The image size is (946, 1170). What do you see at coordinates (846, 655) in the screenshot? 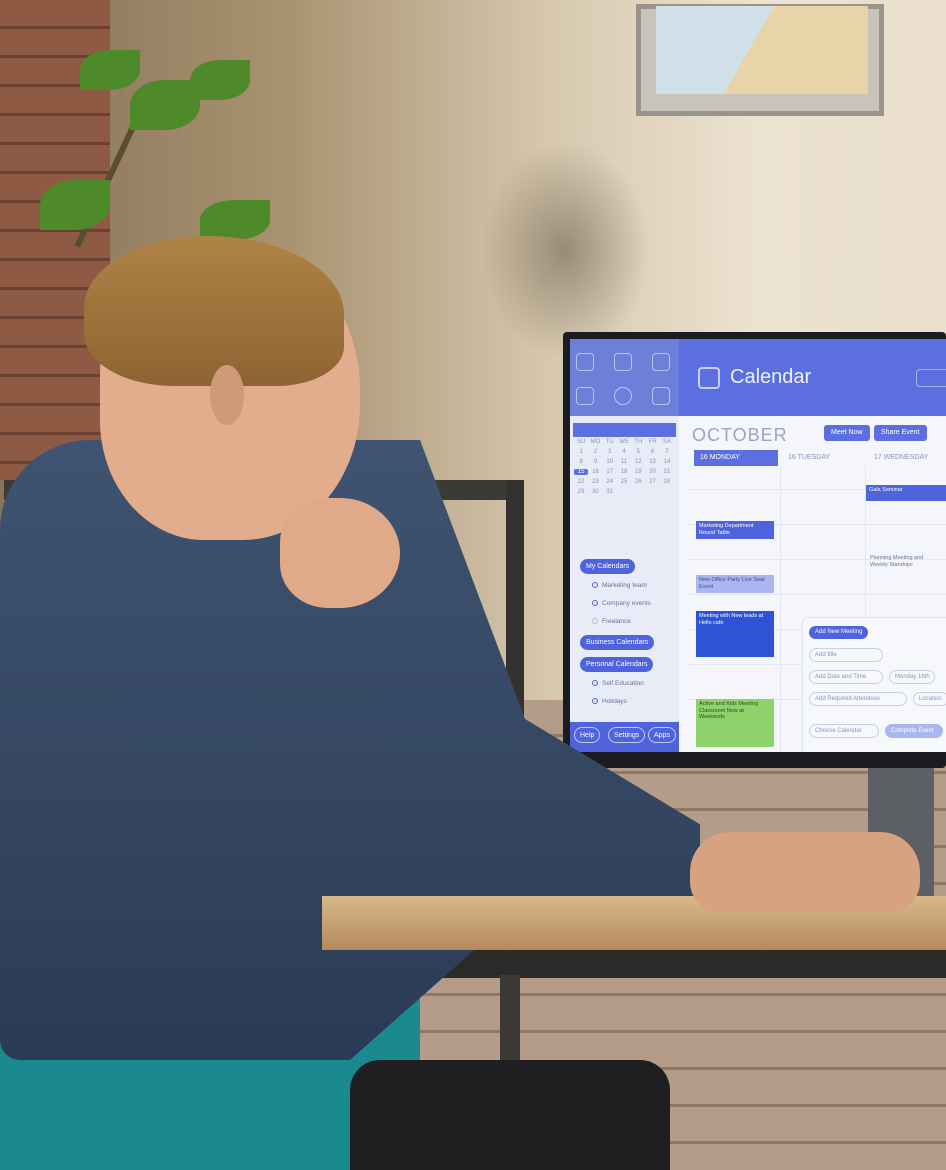
I see `title-field: Add title` at bounding box center [846, 655].